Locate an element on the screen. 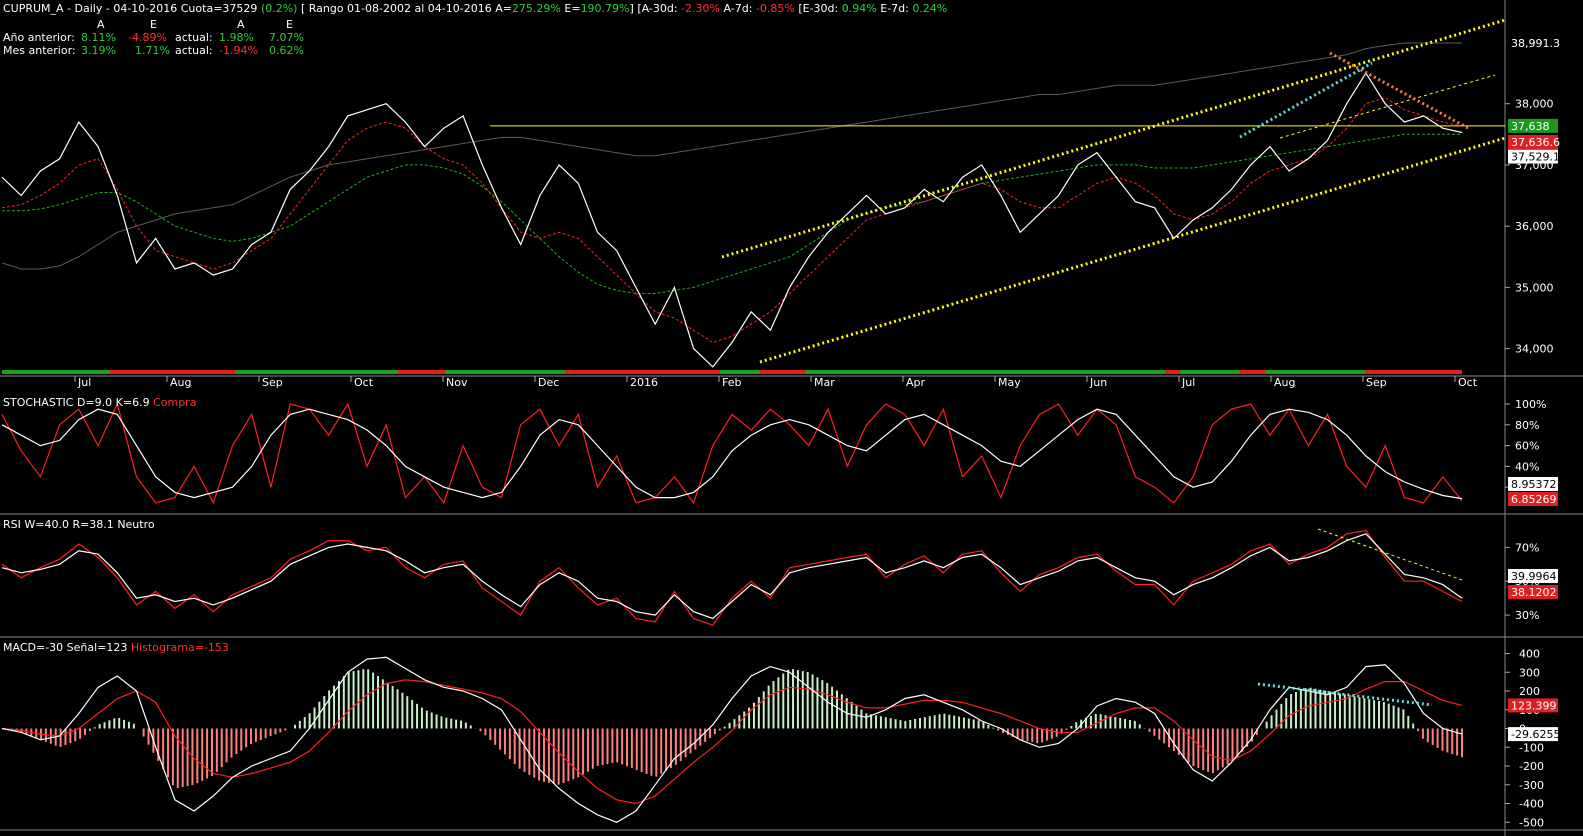 The height and width of the screenshot is (836, 1583). rsi-w-line is located at coordinates (732, 576).